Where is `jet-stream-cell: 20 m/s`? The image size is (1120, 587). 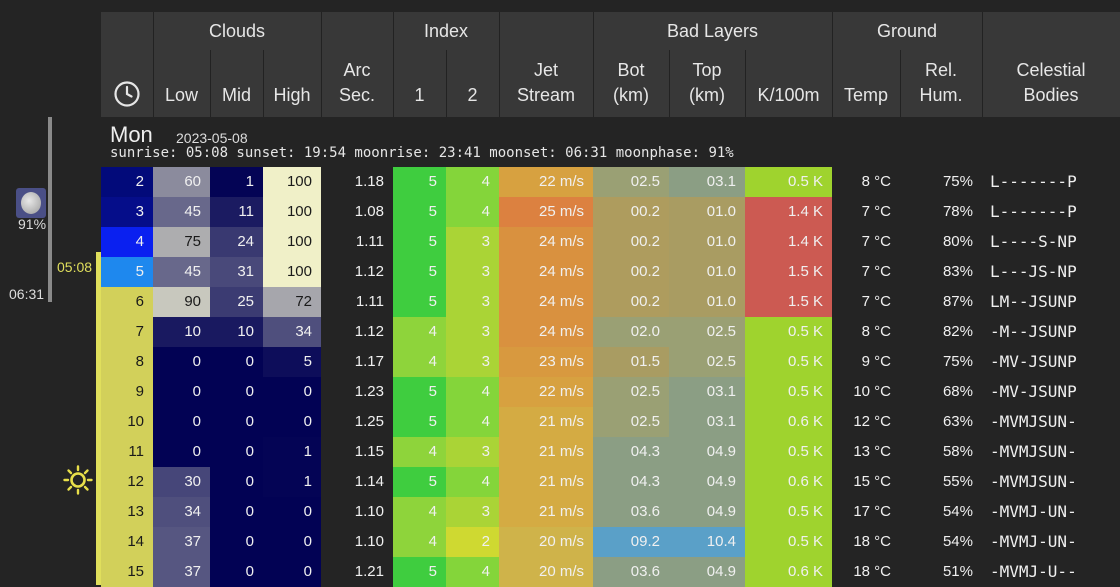 jet-stream-cell: 20 m/s is located at coordinates (546, 542).